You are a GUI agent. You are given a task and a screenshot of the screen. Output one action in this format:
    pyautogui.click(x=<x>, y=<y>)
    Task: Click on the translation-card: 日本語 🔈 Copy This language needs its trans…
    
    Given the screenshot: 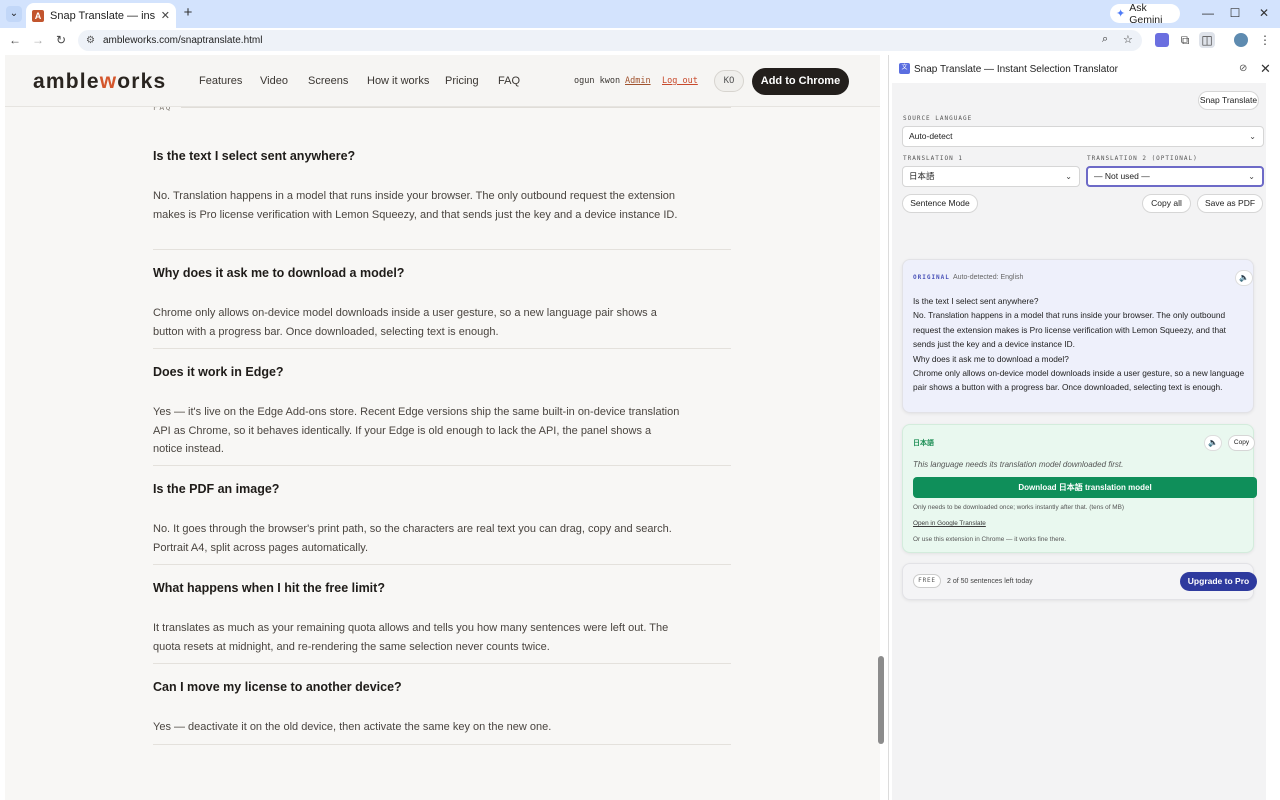 What is the action you would take?
    pyautogui.click(x=1079, y=488)
    